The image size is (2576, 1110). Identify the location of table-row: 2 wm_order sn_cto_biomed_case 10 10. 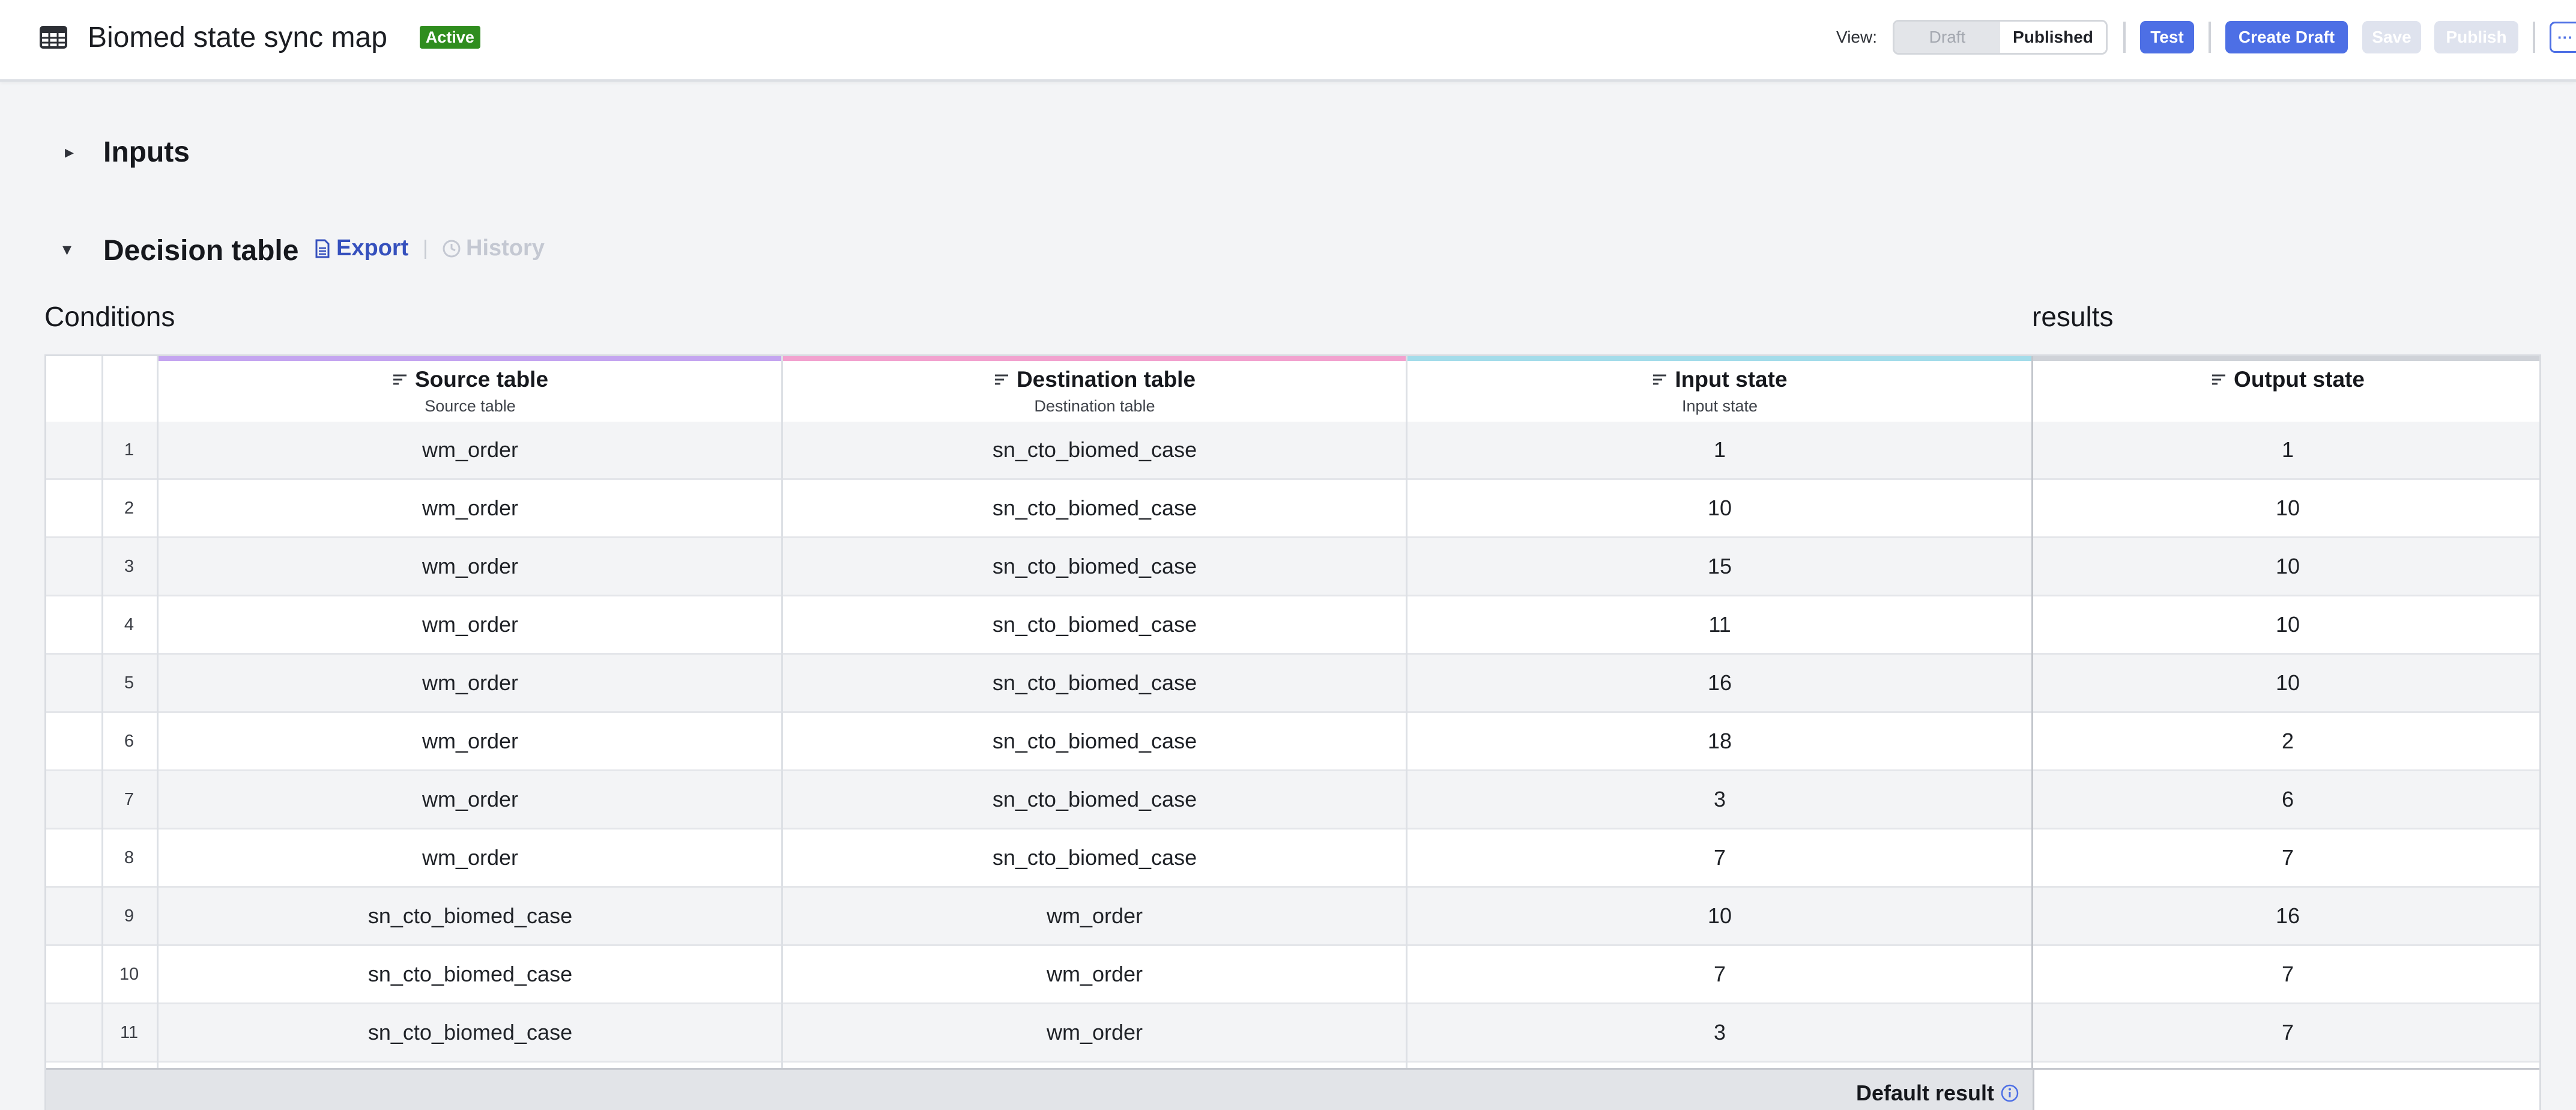
(1293, 509).